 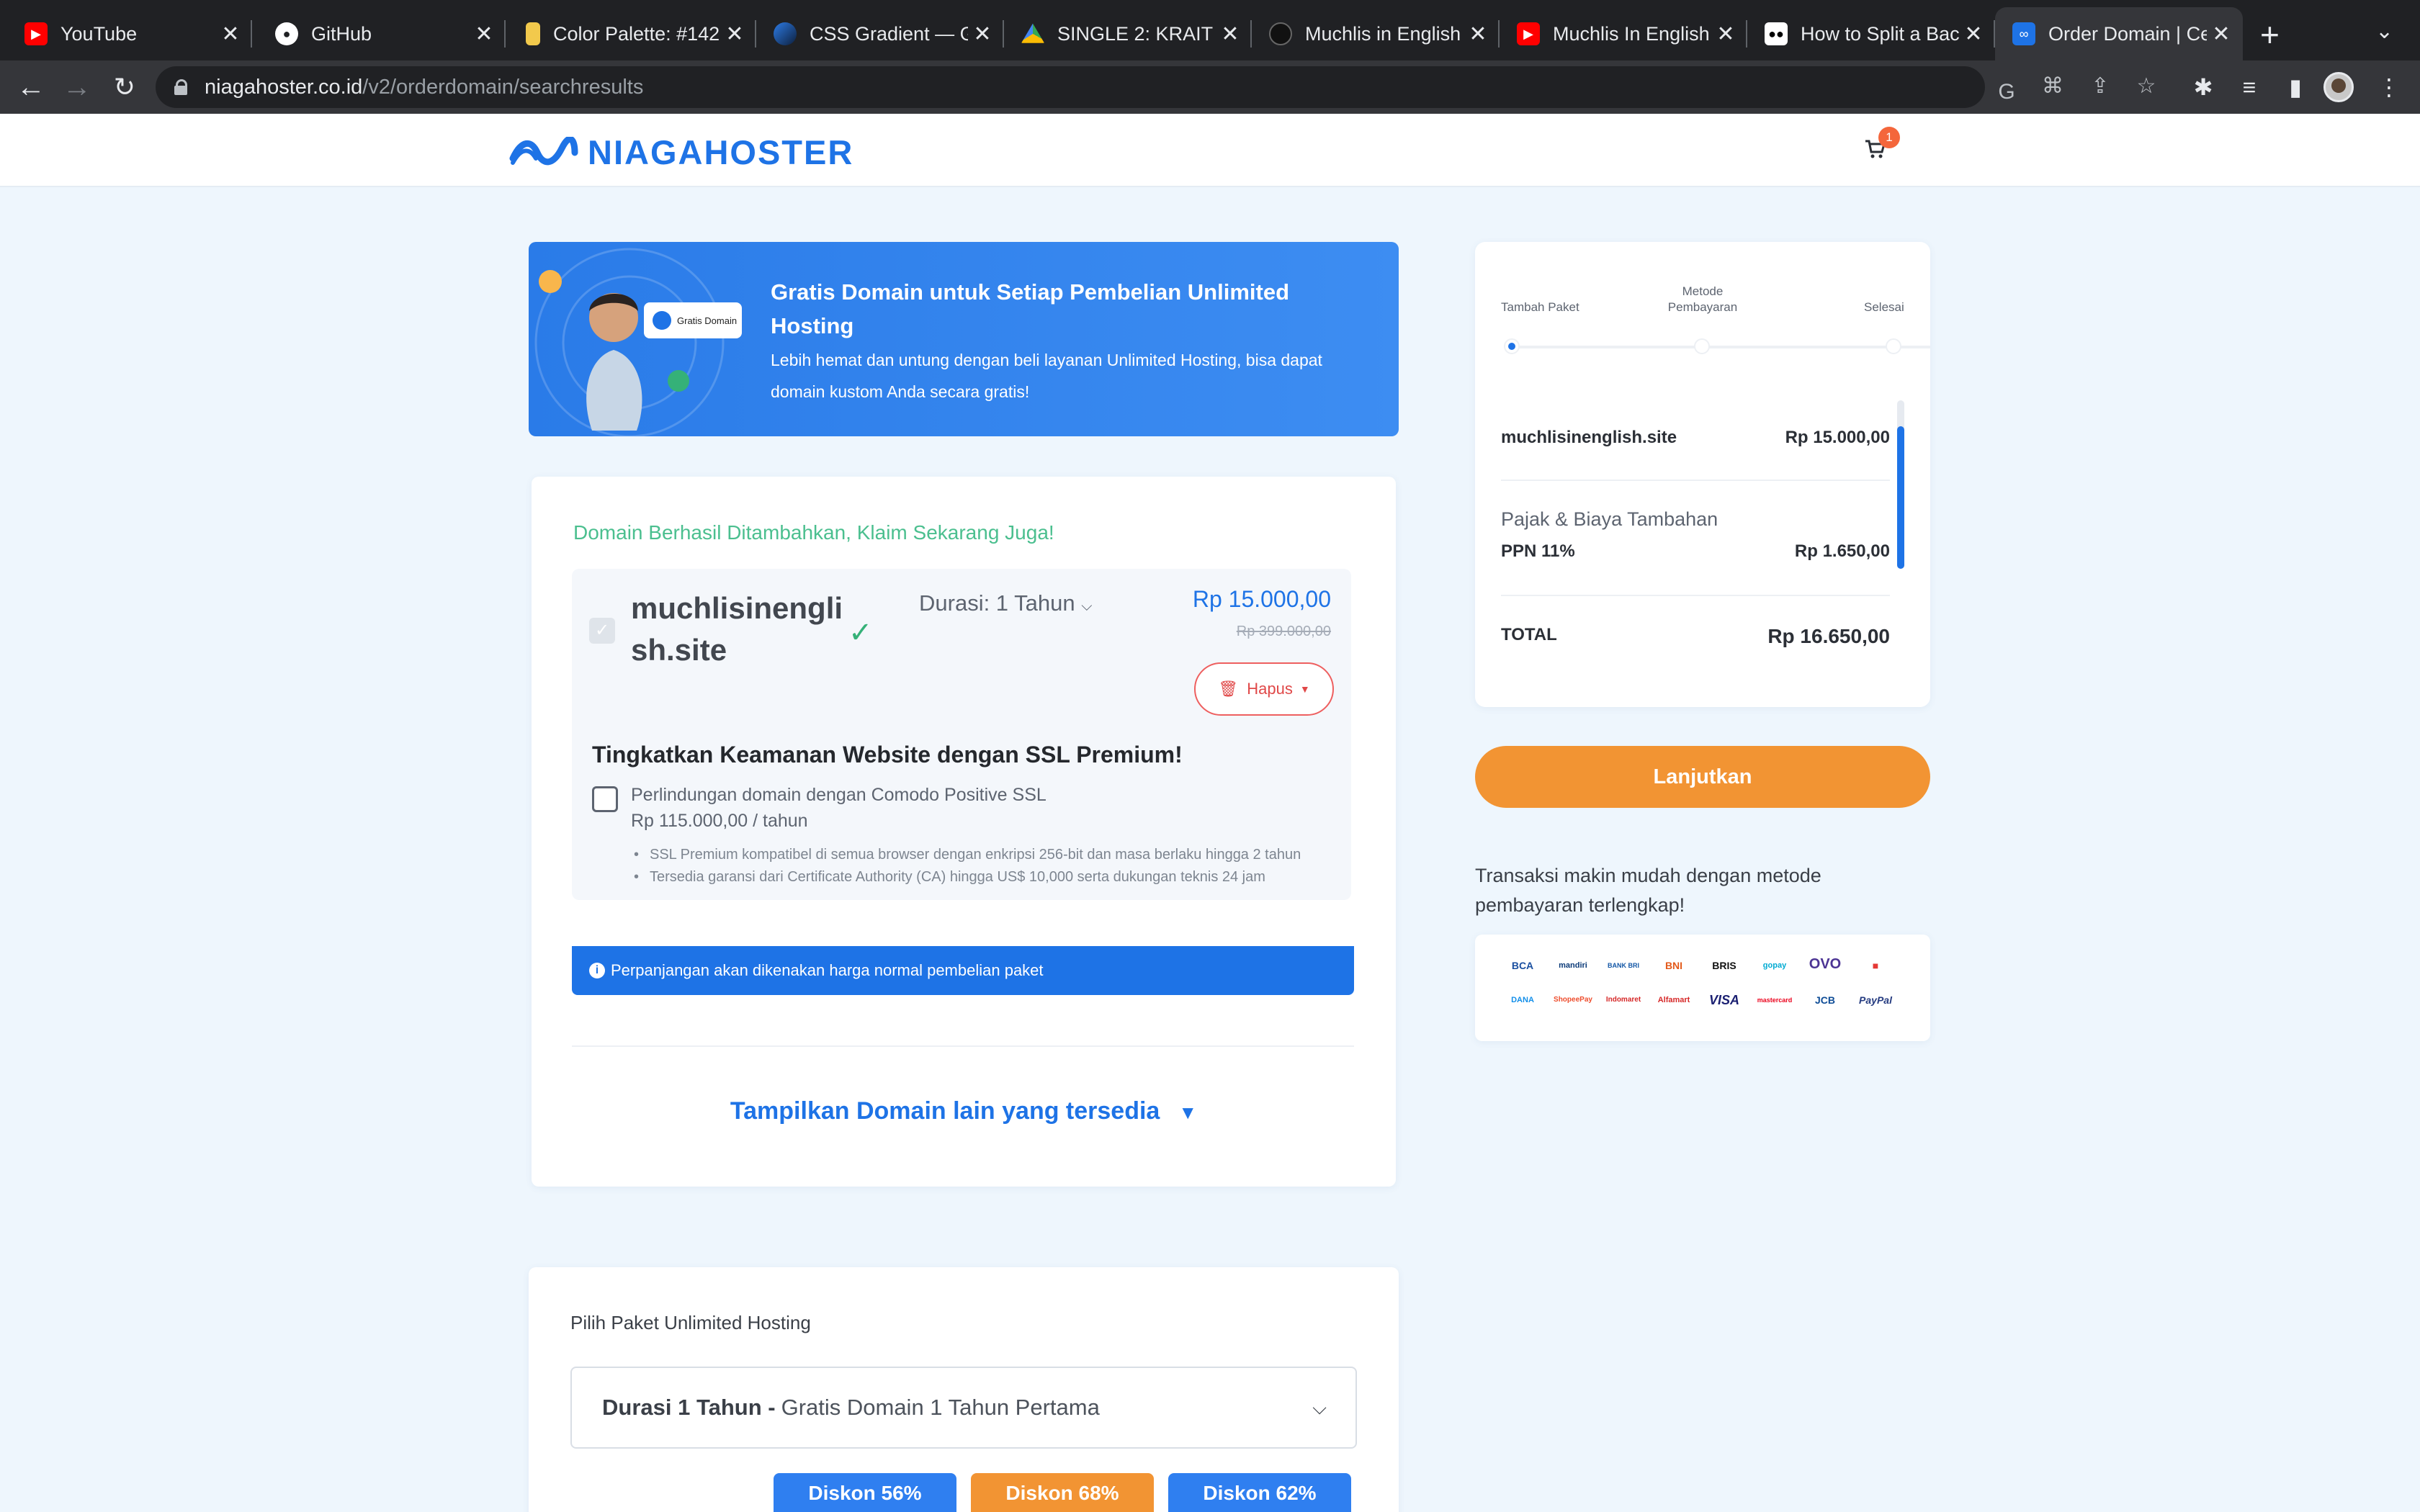 I want to click on tax-section-title: Pajak & Biaya Tambahan, so click(x=1610, y=519).